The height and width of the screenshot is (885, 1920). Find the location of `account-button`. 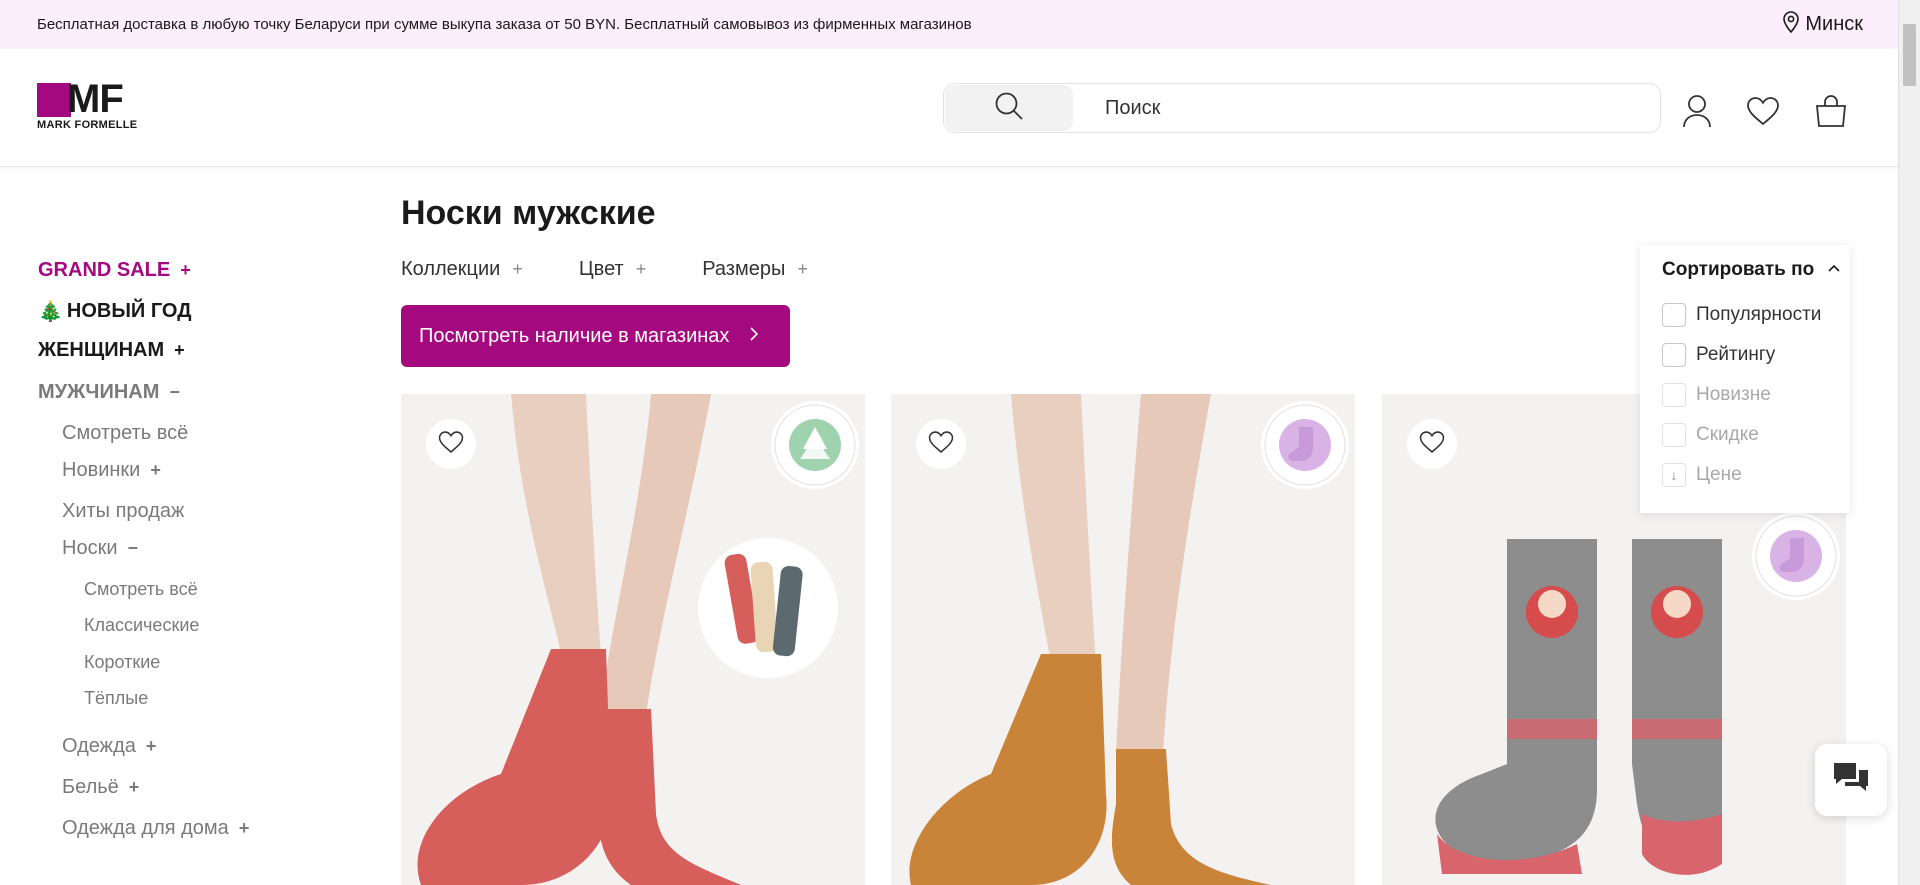

account-button is located at coordinates (1697, 113).